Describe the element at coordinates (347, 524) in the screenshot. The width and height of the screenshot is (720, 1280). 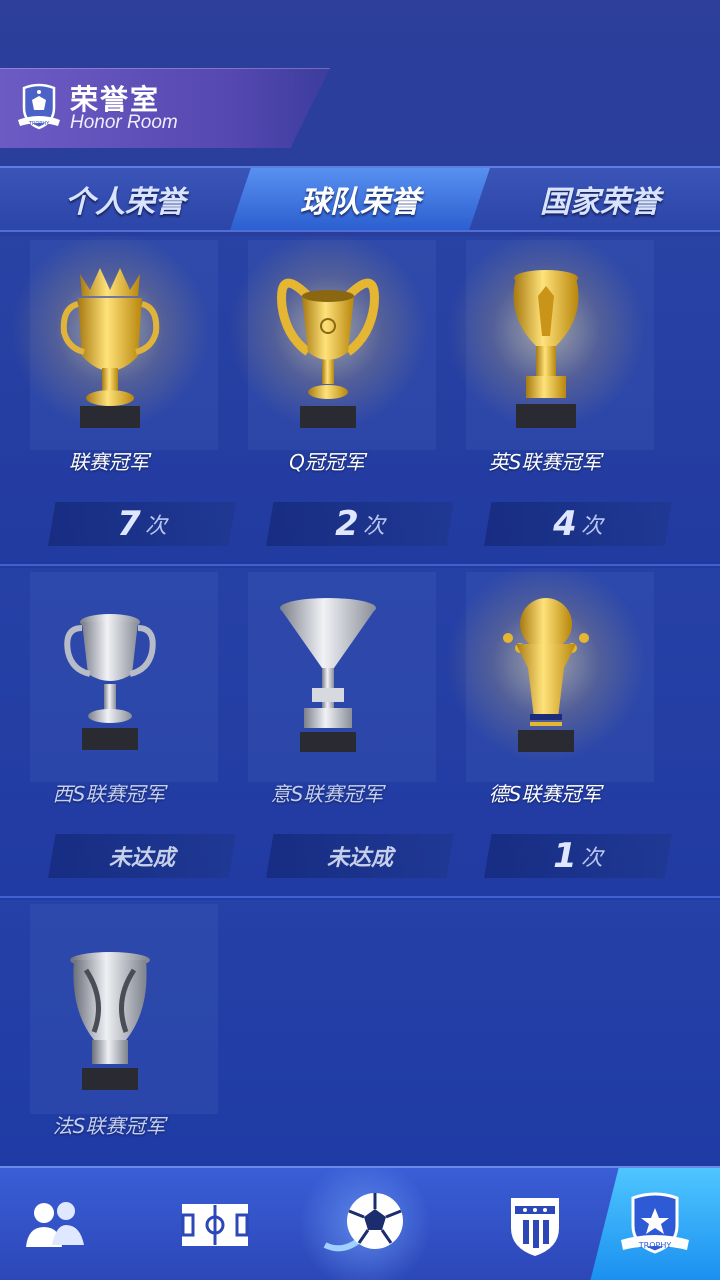
I see `count-number: 2` at that location.